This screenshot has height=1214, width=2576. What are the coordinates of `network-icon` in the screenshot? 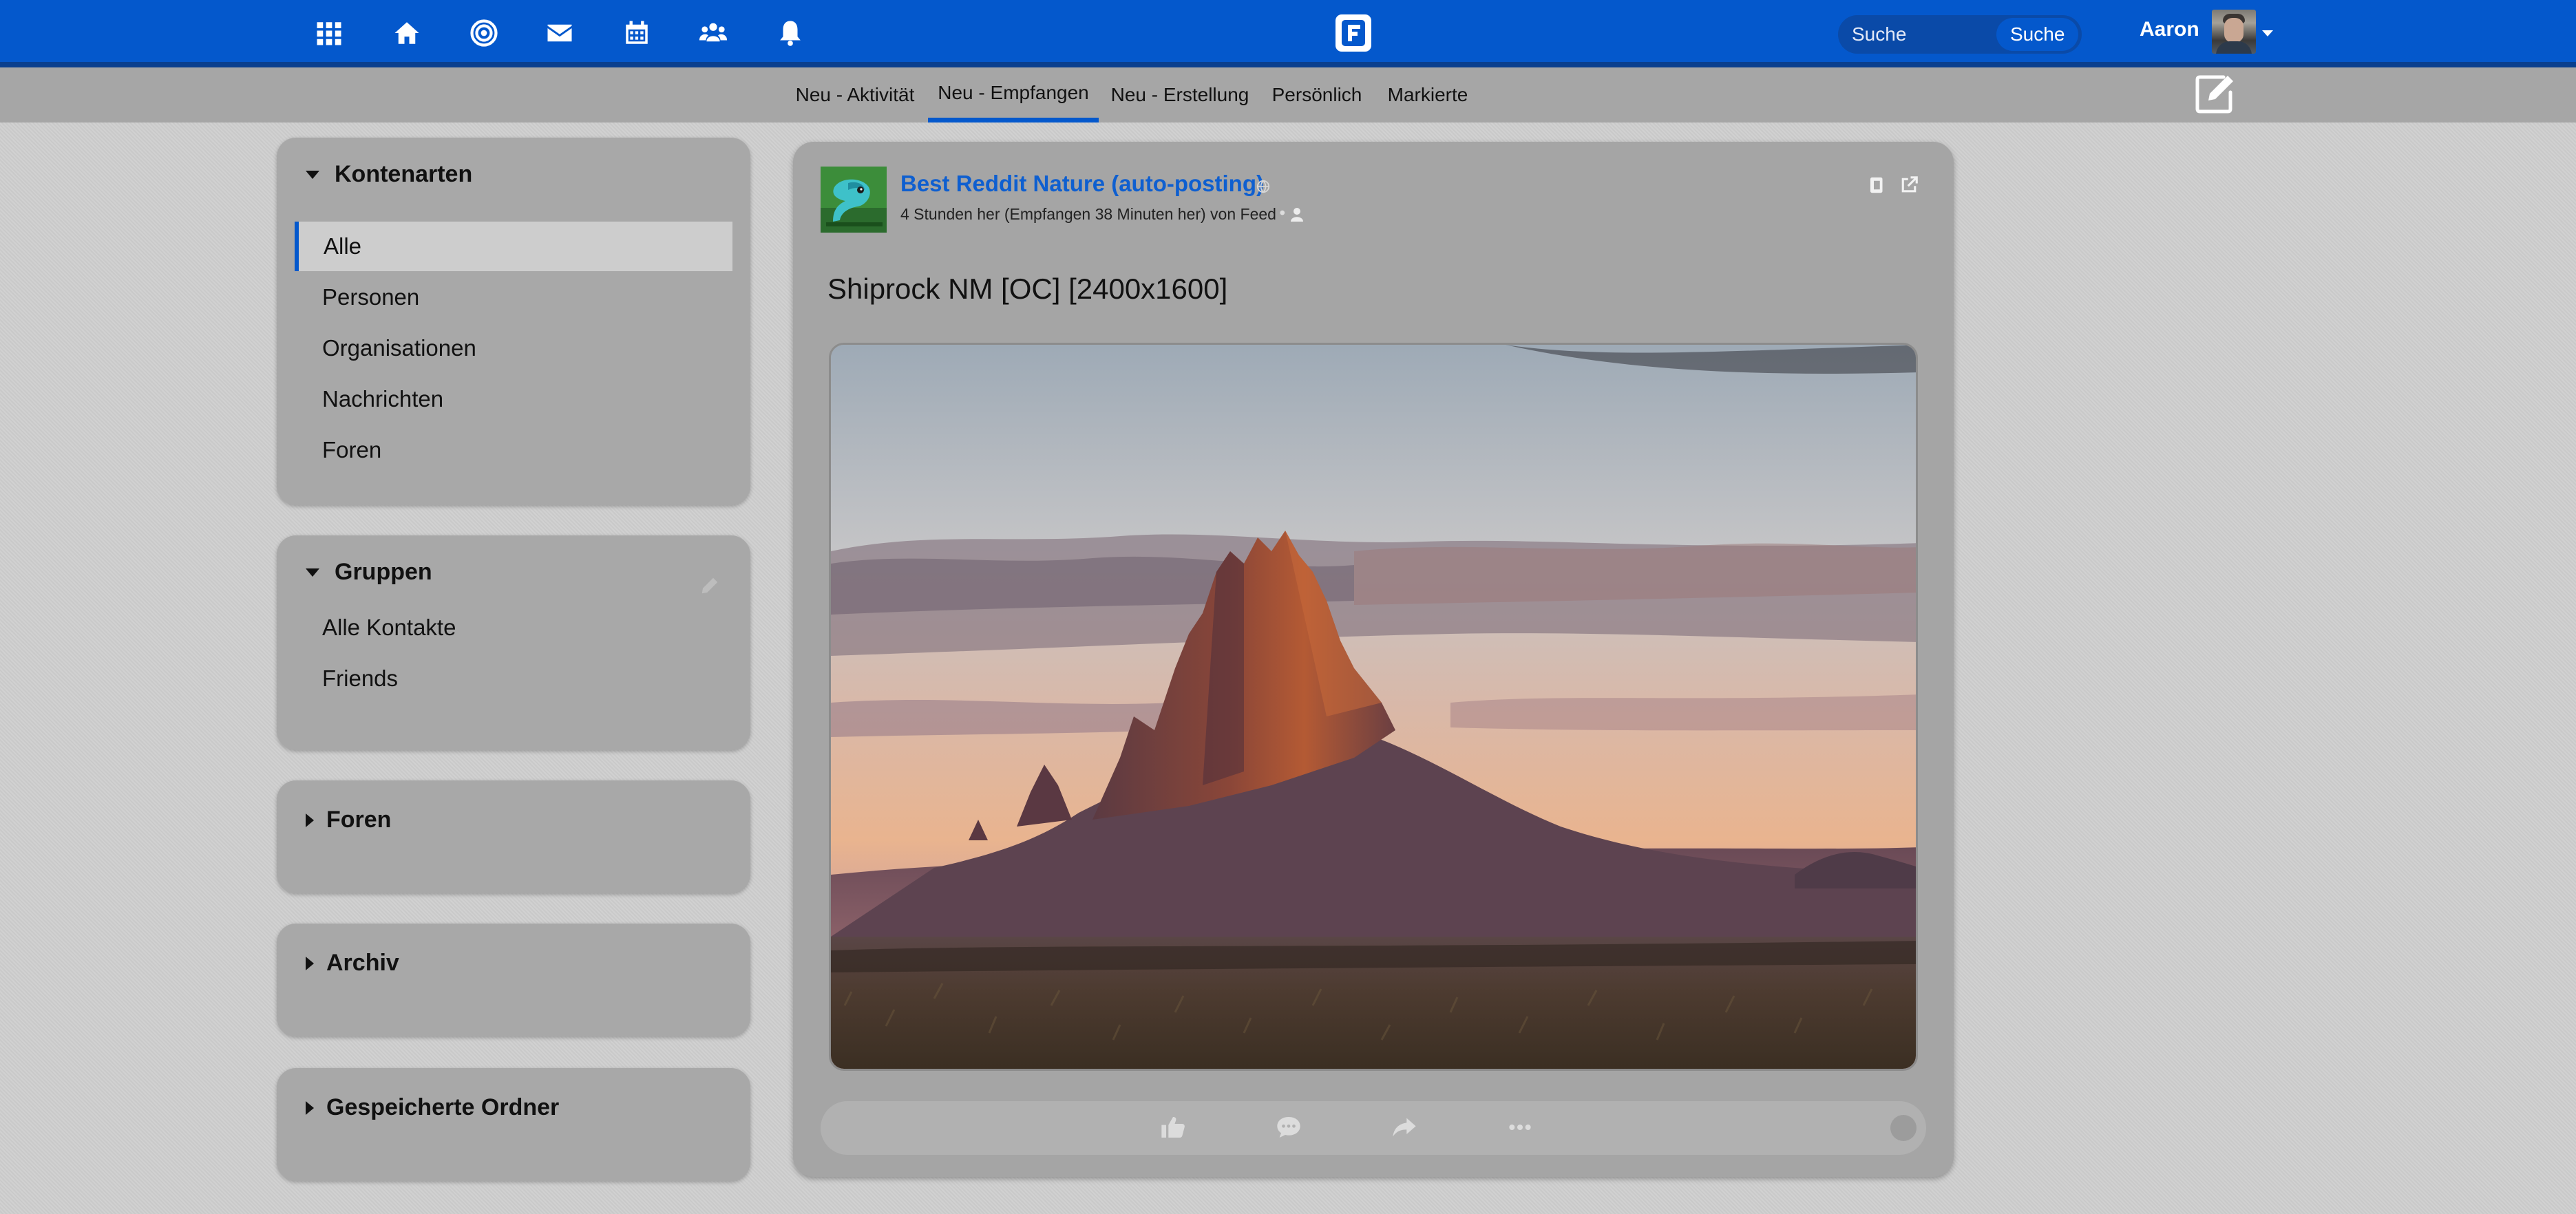 It's located at (484, 33).